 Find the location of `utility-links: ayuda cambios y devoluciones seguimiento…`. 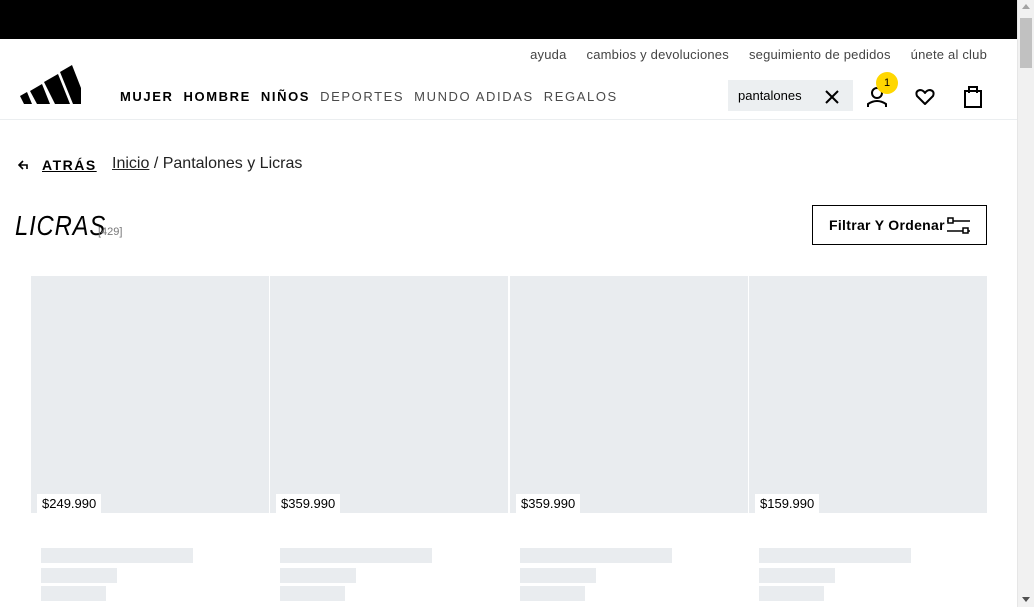

utility-links: ayuda cambios y devoluciones seguimiento… is located at coordinates (758, 54).